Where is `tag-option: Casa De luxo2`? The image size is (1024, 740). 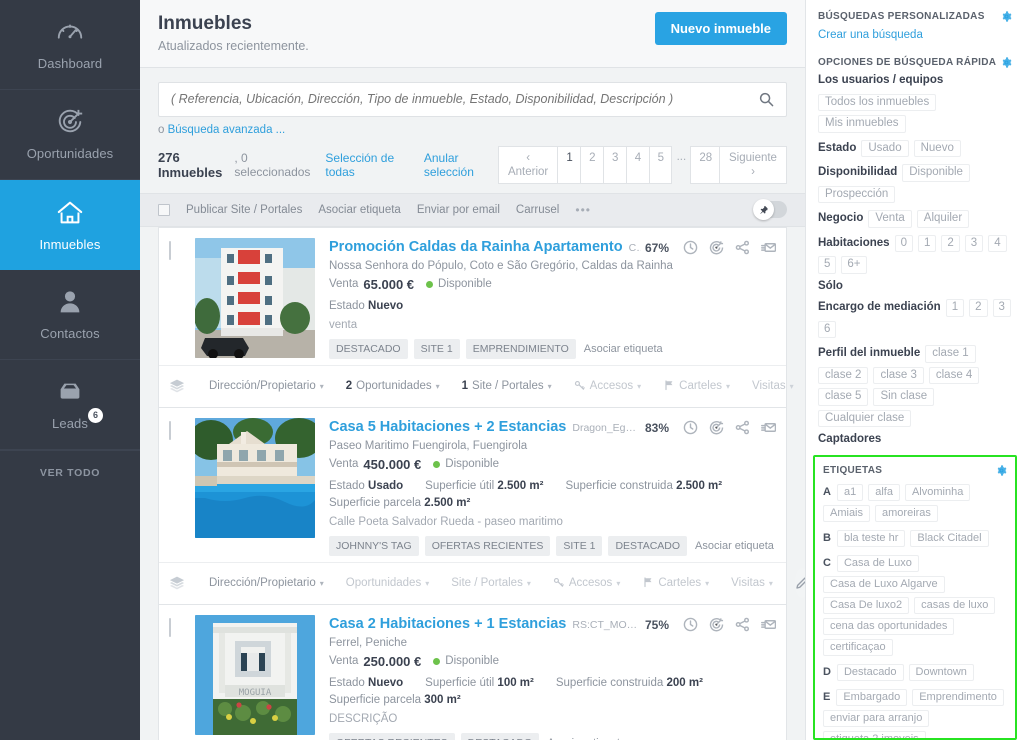
tag-option: Casa De luxo2 is located at coordinates (866, 605).